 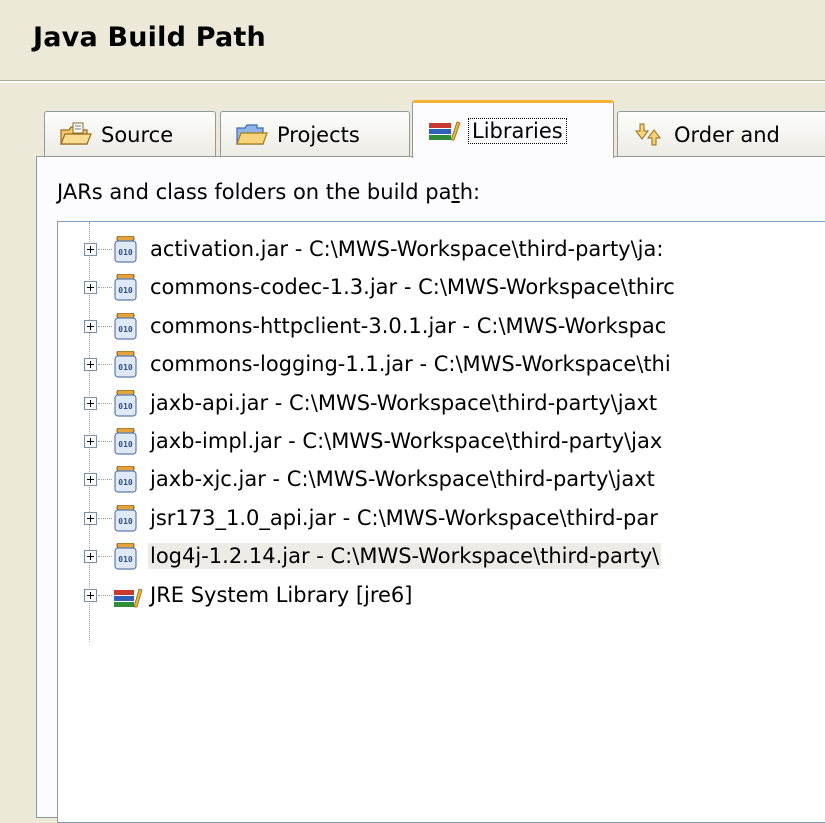 I want to click on libraries-icon, so click(x=444, y=131).